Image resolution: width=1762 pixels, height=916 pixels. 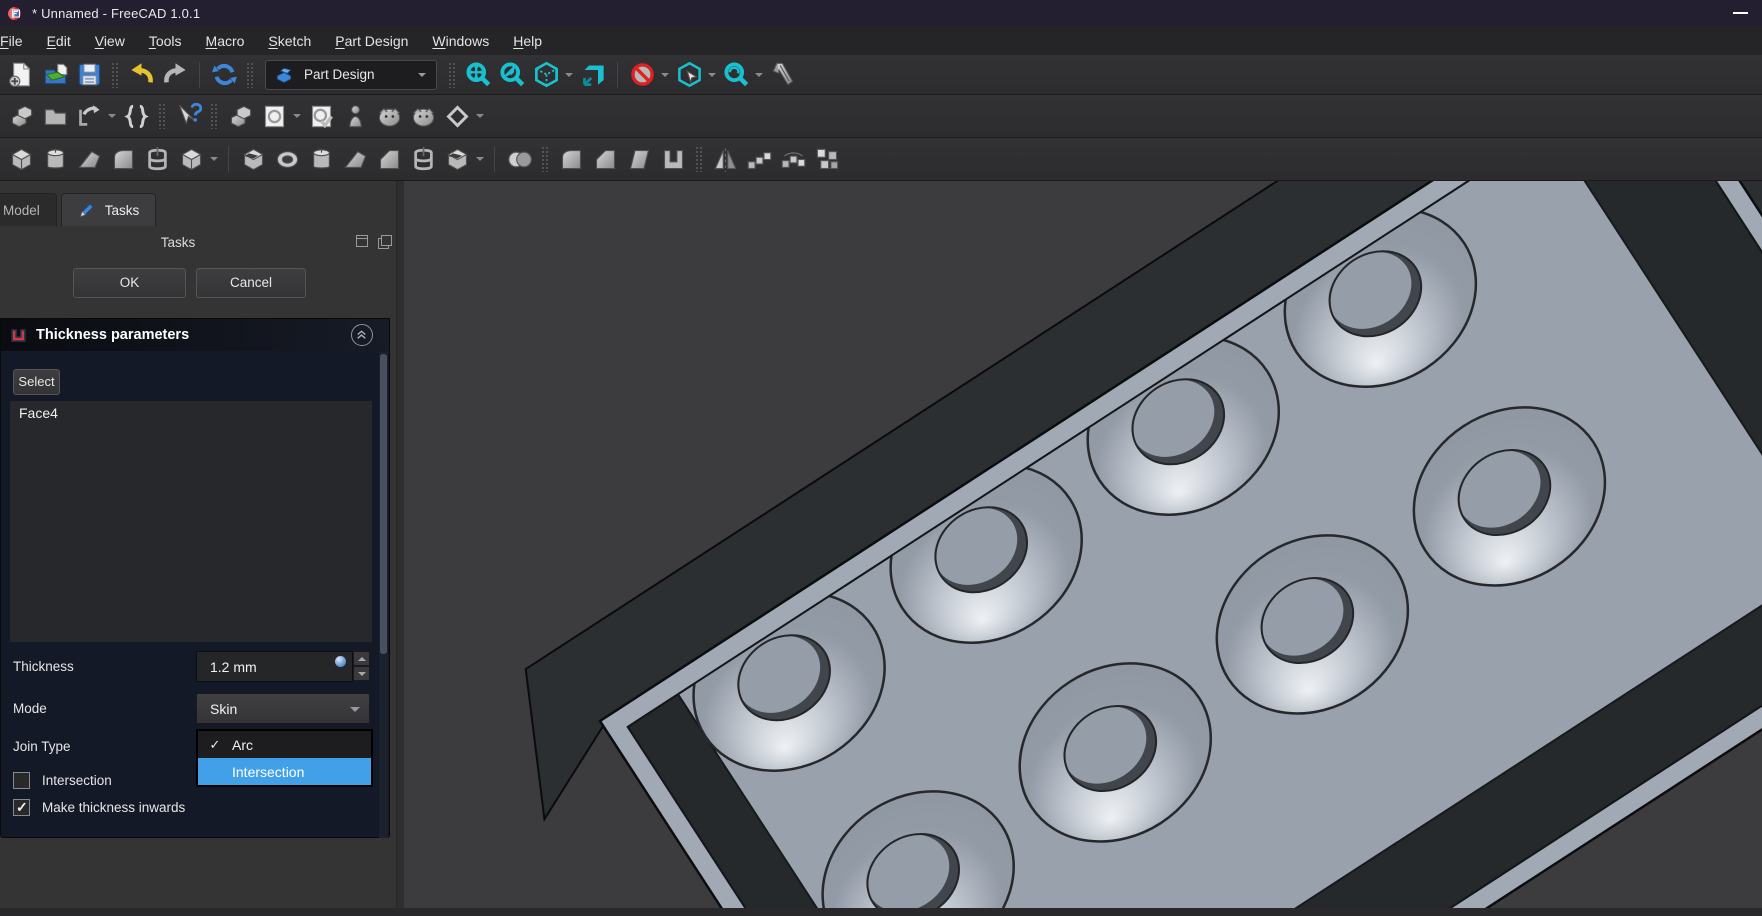 I want to click on additive-helix-icon, so click(x=157, y=159).